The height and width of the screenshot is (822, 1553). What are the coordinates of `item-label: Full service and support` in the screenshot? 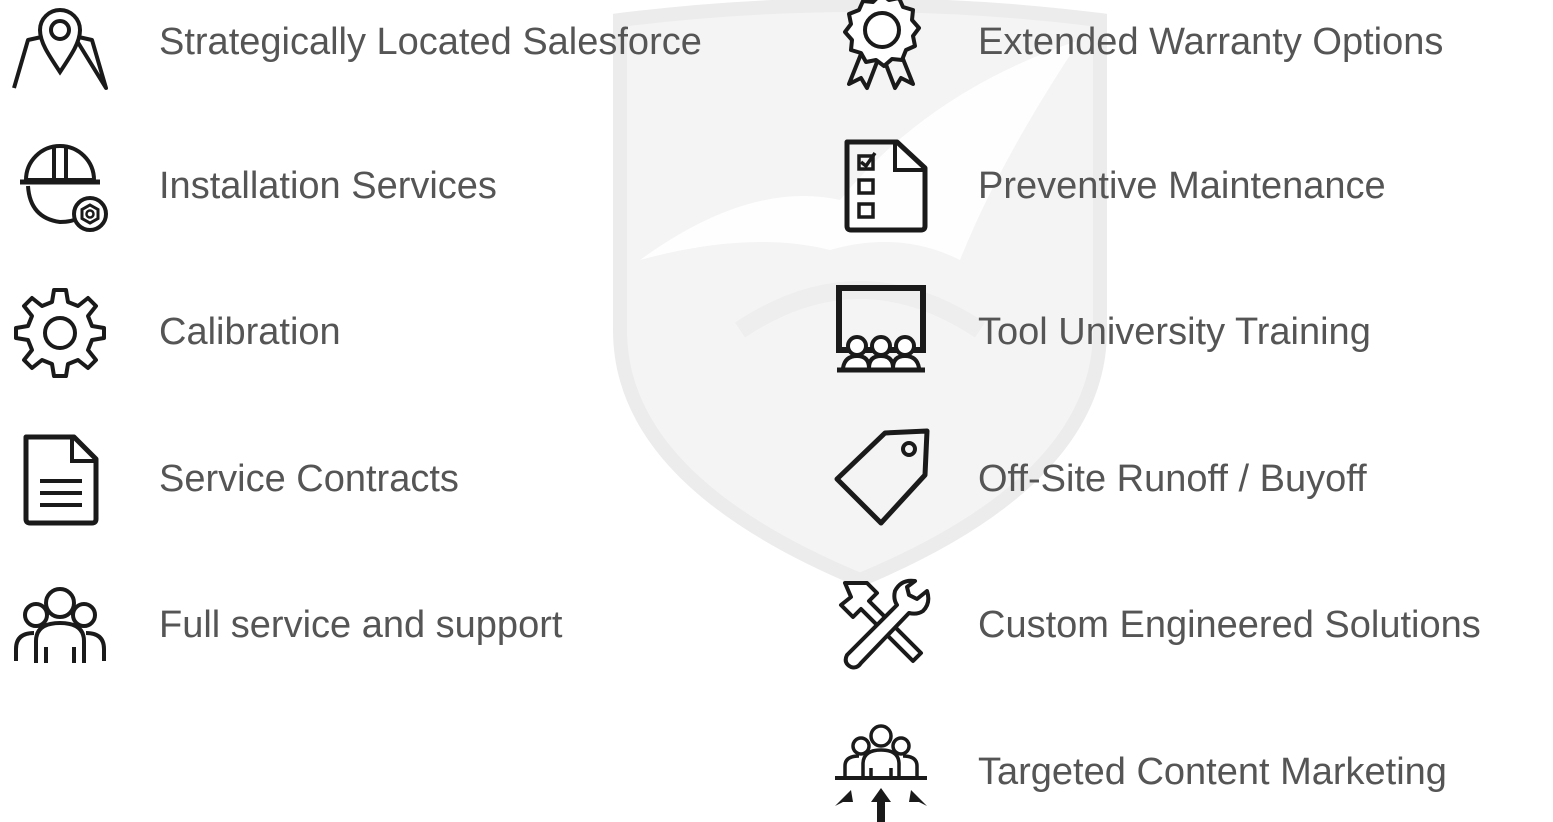 It's located at (361, 625).